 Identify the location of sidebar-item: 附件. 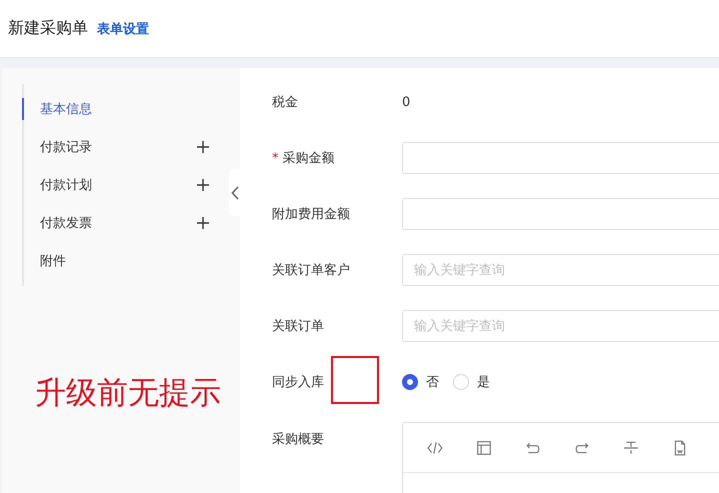
(116, 261).